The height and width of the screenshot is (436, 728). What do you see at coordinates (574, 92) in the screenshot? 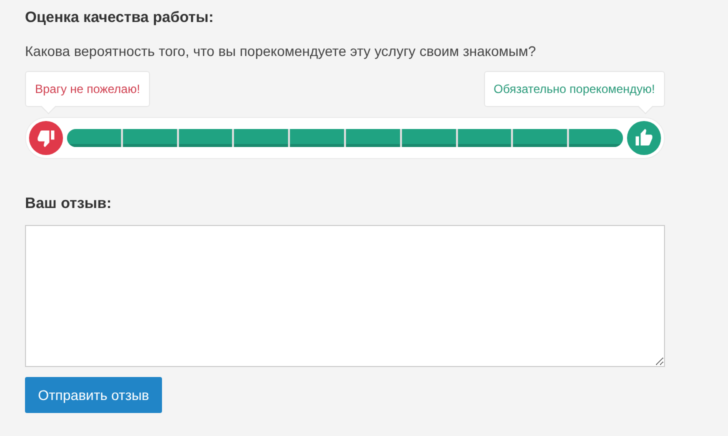
I see `high-tooltip: Обязательно порекомендую!` at bounding box center [574, 92].